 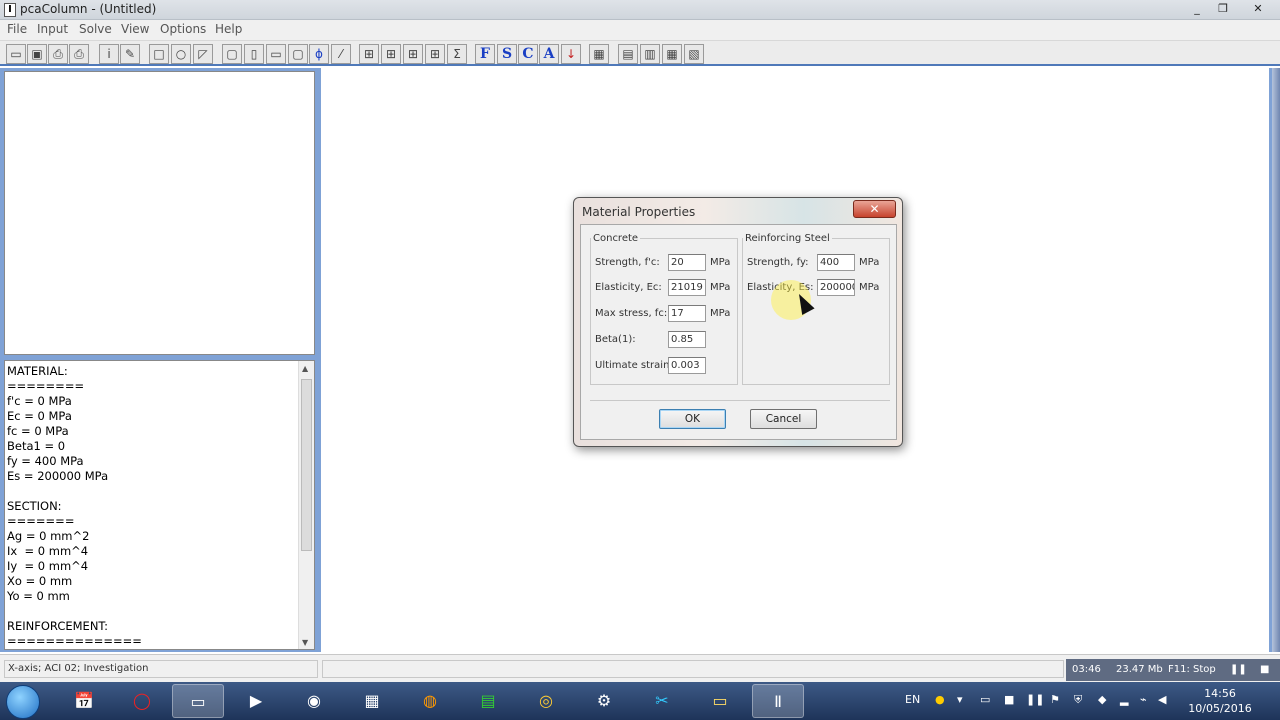 What do you see at coordinates (1078, 700) in the screenshot?
I see `tray-shield-icon: ⛨` at bounding box center [1078, 700].